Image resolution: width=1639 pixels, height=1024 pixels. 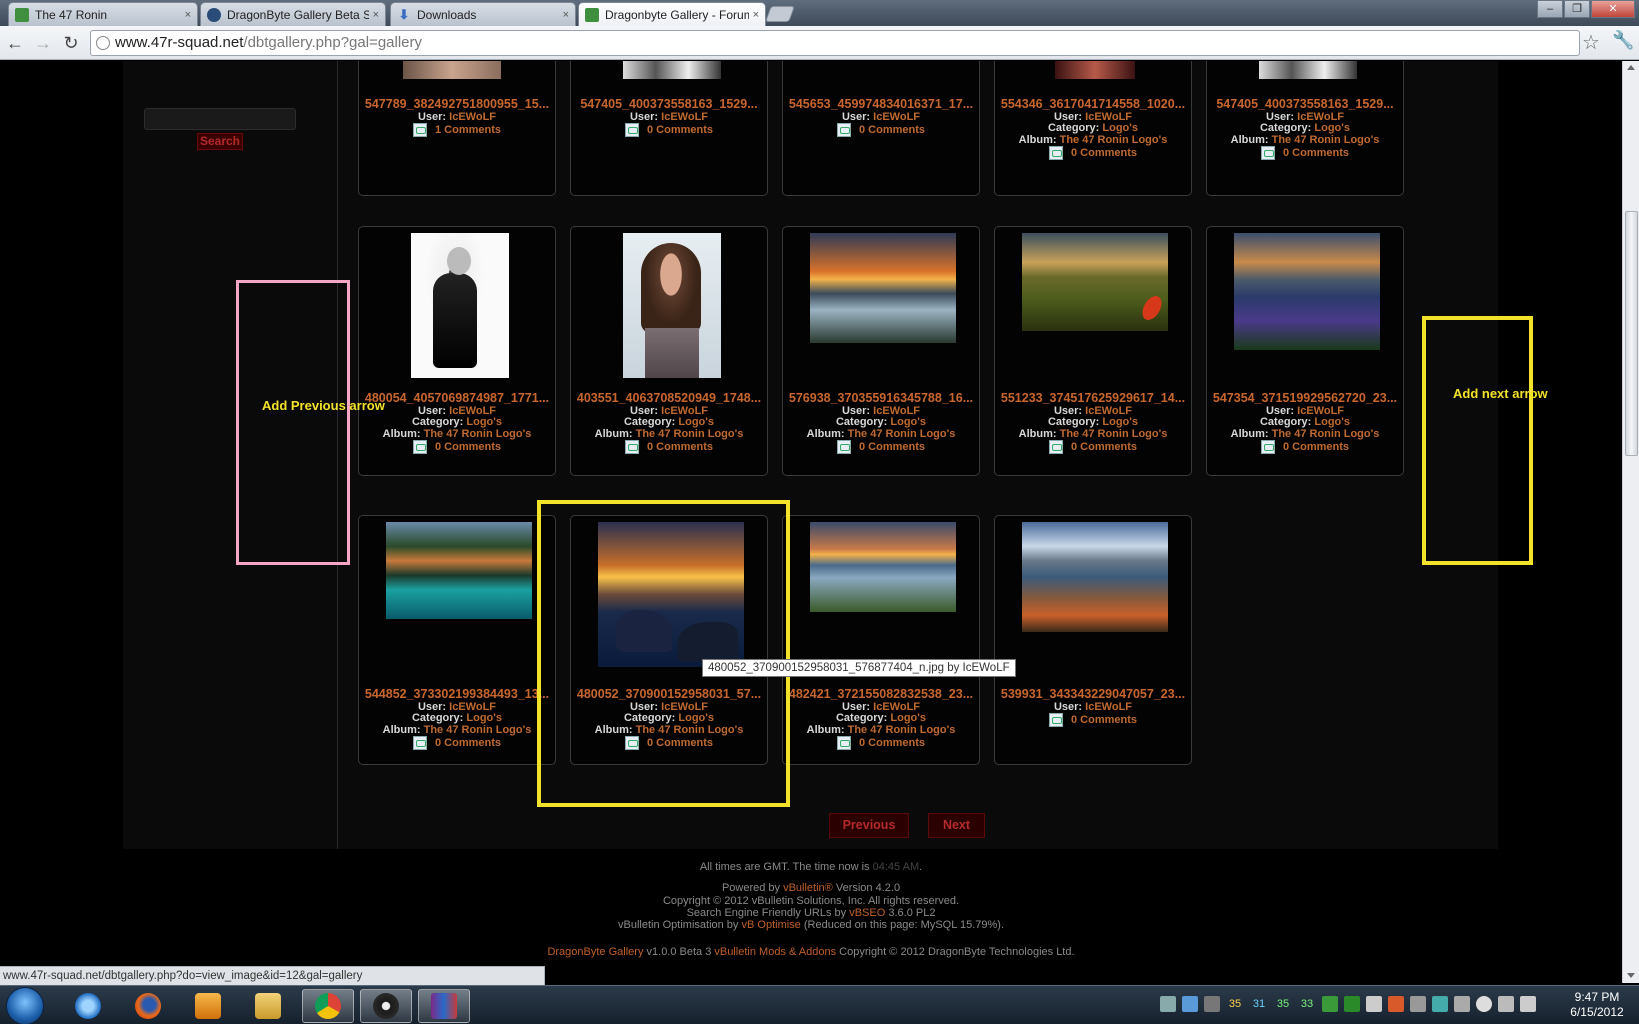 What do you see at coordinates (780, 14) in the screenshot?
I see `new-tab-button` at bounding box center [780, 14].